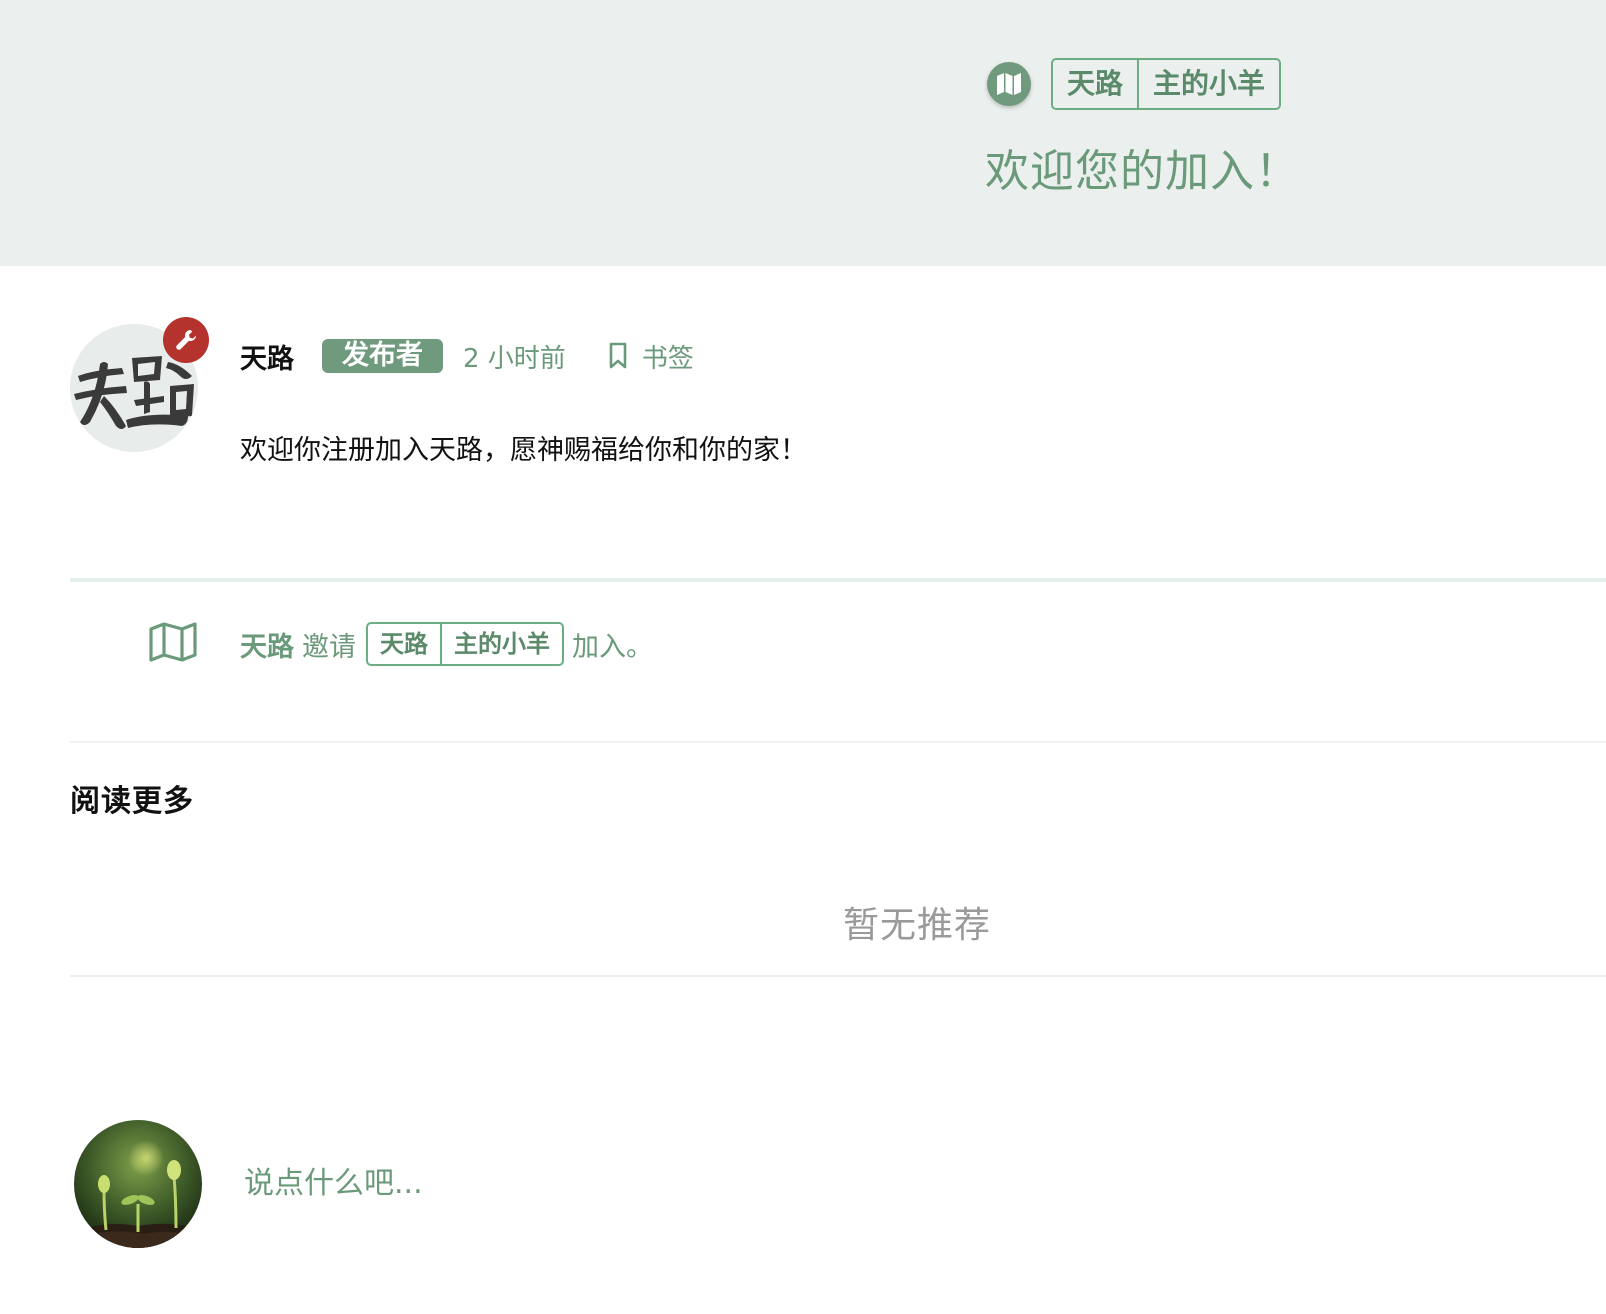  Describe the element at coordinates (732, 1183) in the screenshot. I see `comment-input` at that location.